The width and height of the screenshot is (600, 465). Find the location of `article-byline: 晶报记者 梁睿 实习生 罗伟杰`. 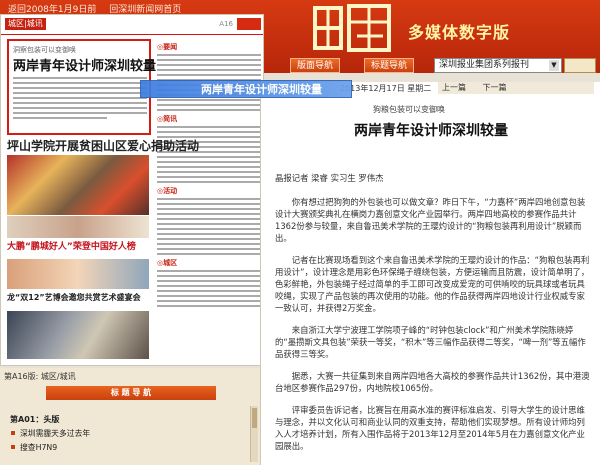

article-byline: 晶报记者 梁睿 实习生 罗伟杰 is located at coordinates (329, 178).